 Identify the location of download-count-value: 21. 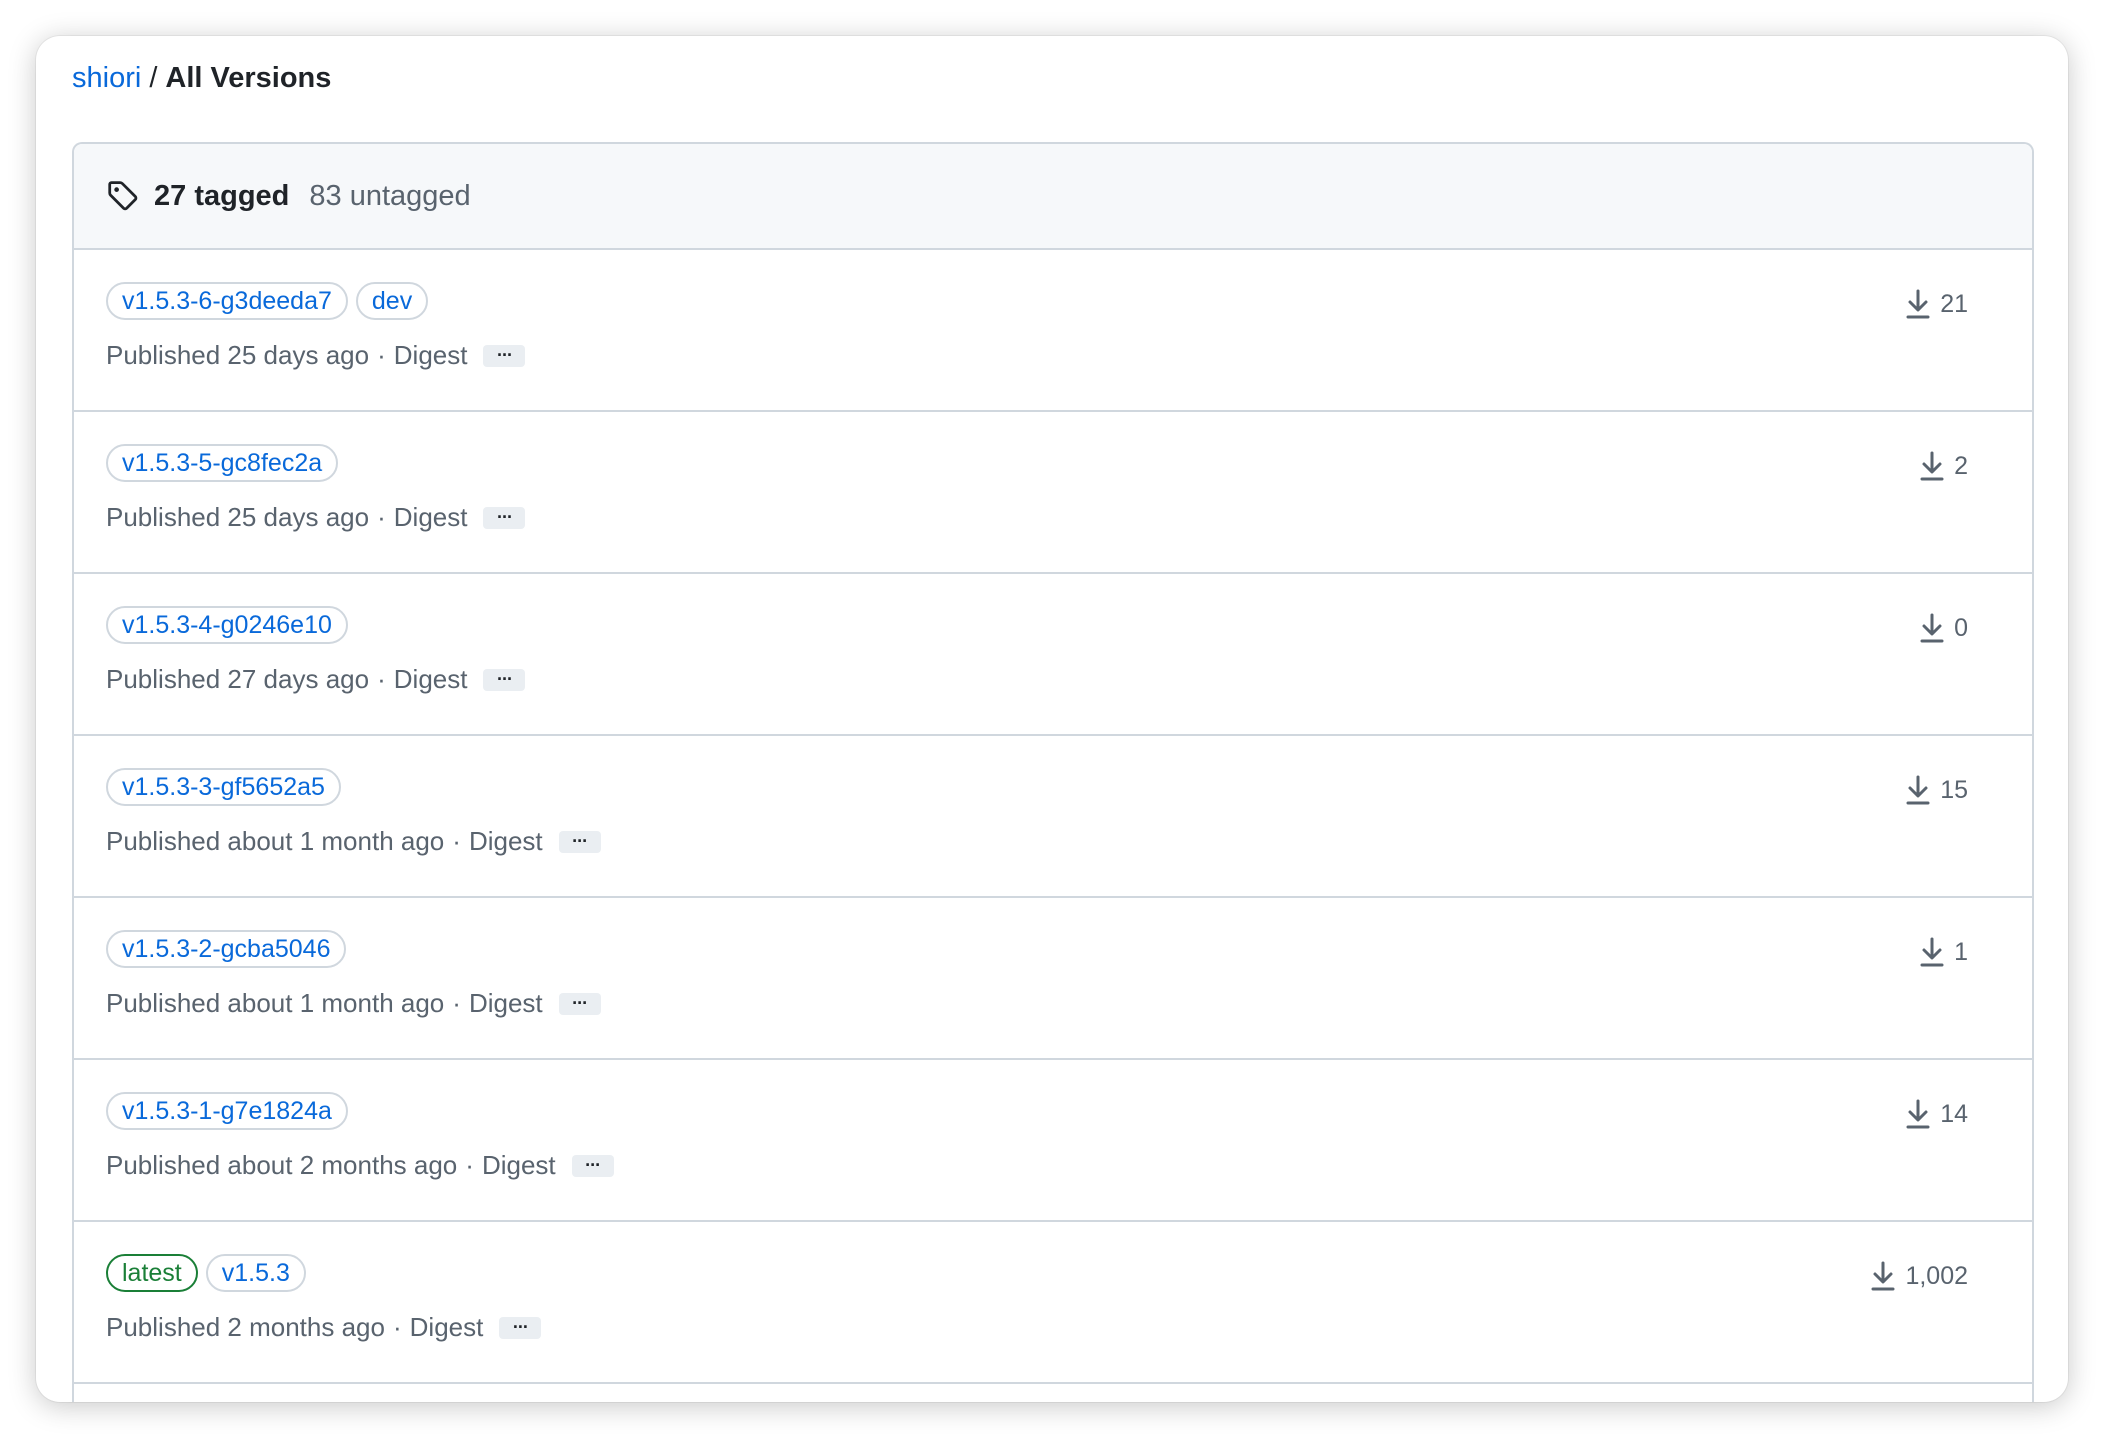
(1954, 303).